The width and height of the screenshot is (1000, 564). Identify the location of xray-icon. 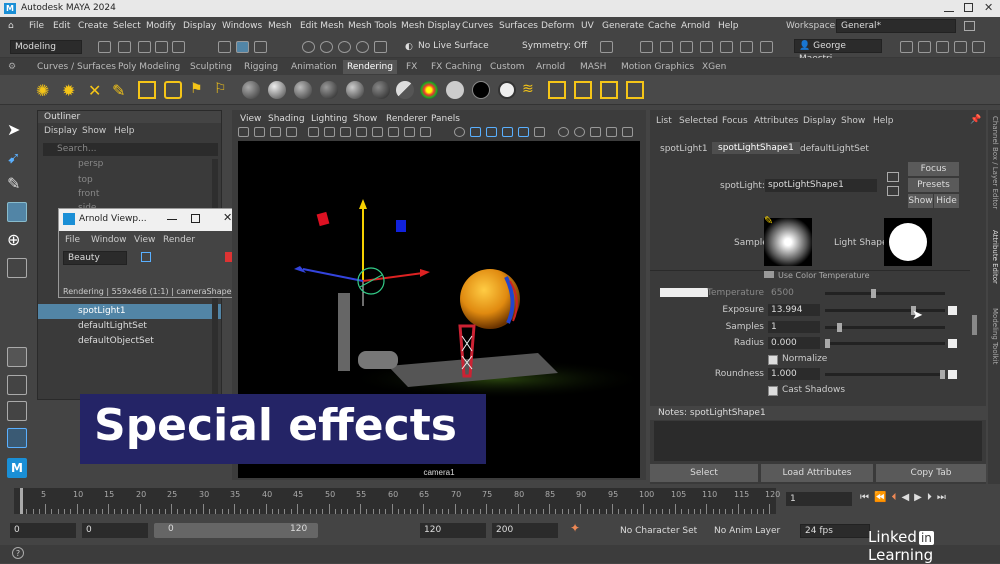
(579, 132).